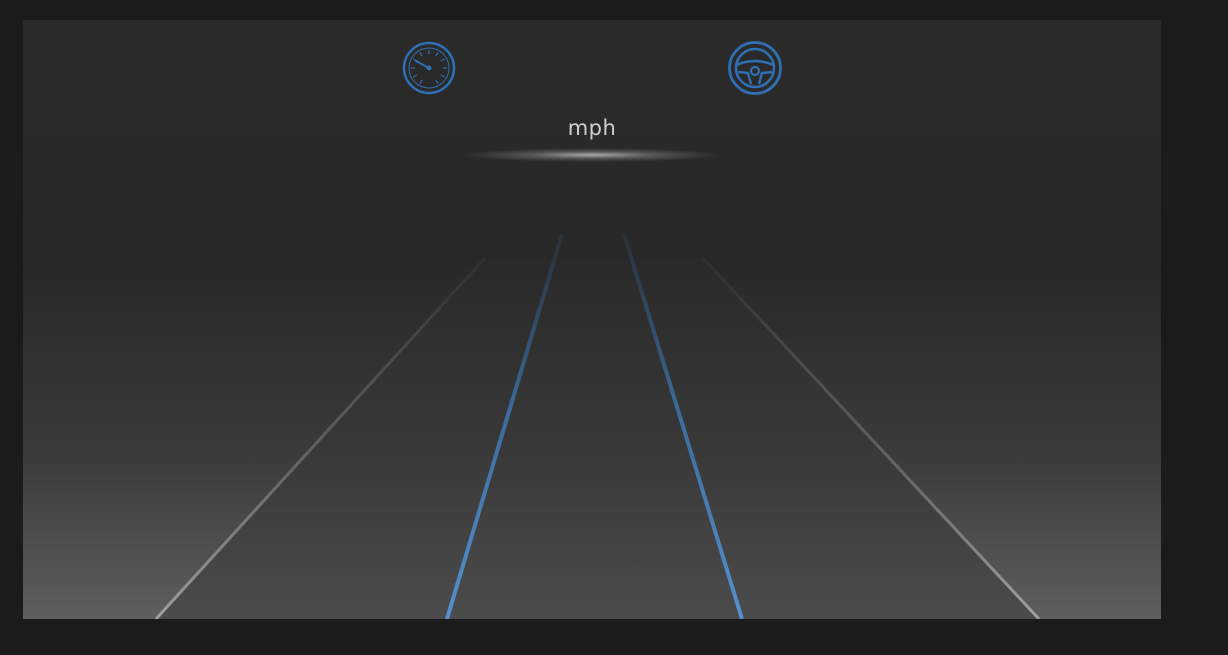 This screenshot has height=655, width=1228. I want to click on speed-underline-glow, so click(592, 155).